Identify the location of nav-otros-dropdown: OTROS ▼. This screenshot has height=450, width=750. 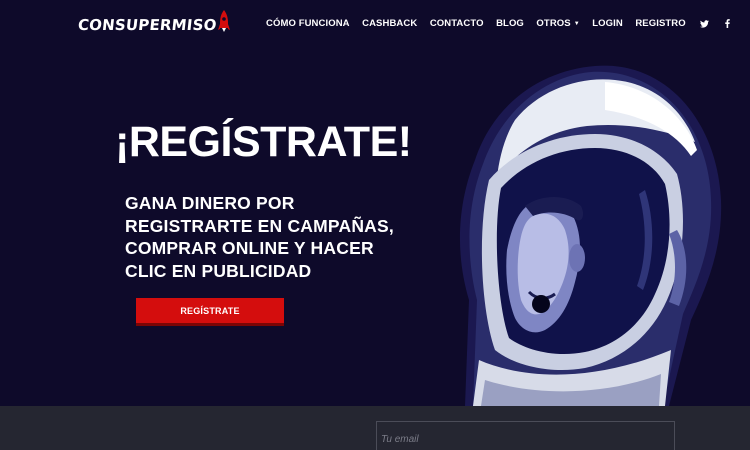
(557, 23).